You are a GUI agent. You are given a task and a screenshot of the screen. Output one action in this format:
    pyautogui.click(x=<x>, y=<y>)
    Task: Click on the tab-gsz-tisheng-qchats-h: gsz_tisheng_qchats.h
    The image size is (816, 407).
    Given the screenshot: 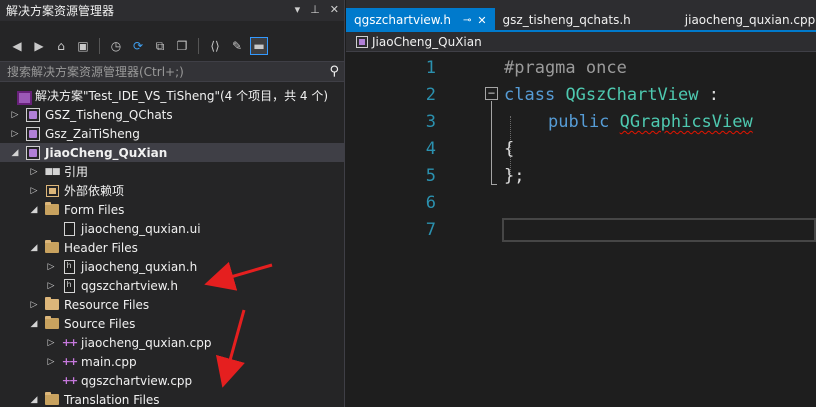 What is the action you would take?
    pyautogui.click(x=567, y=20)
    